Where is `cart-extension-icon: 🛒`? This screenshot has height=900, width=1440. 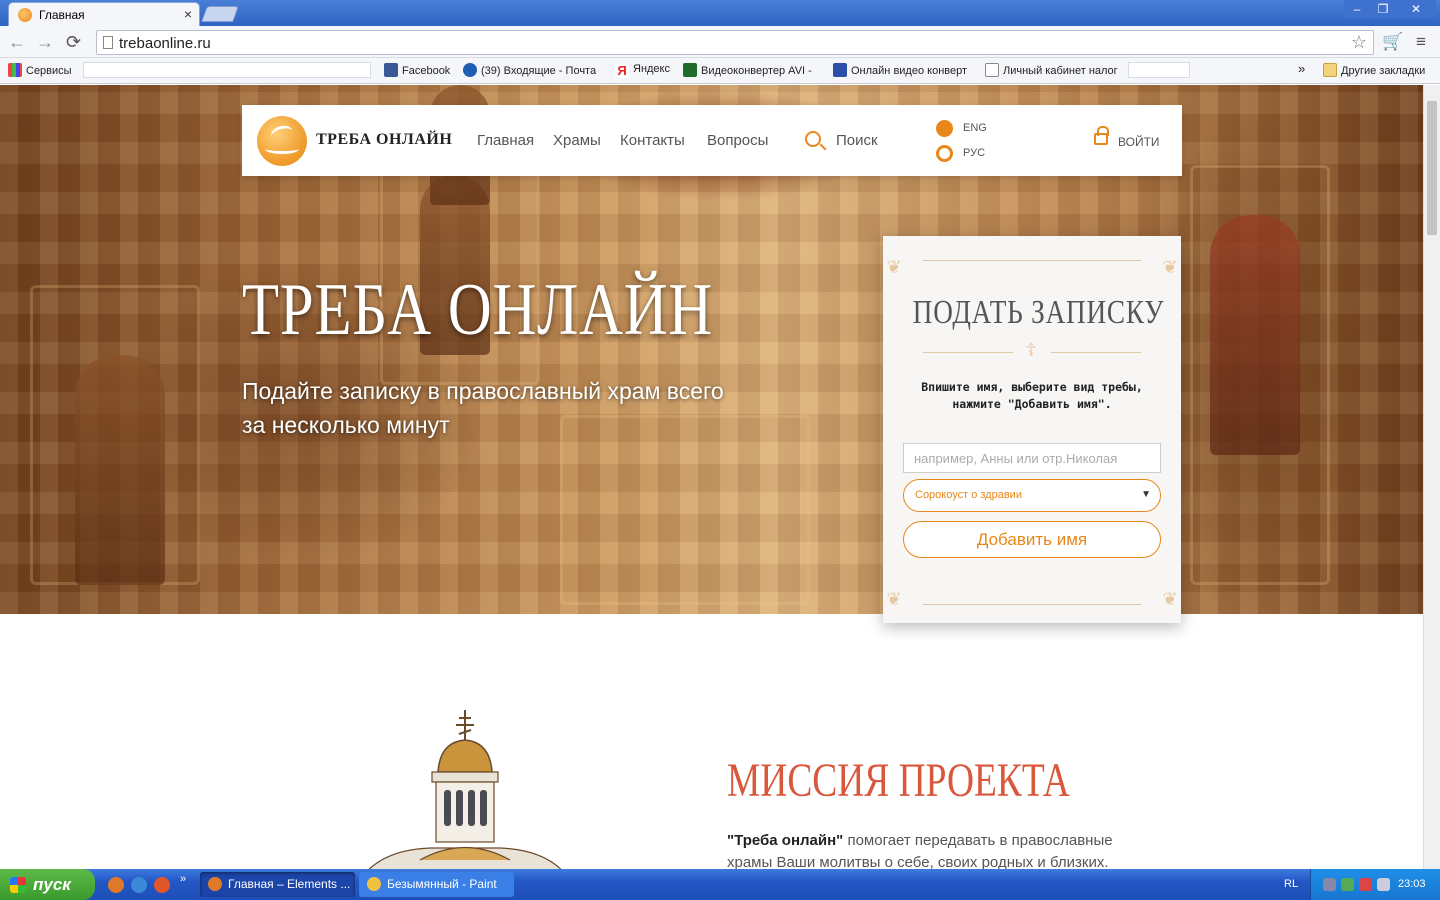 cart-extension-icon: 🛒 is located at coordinates (1392, 42).